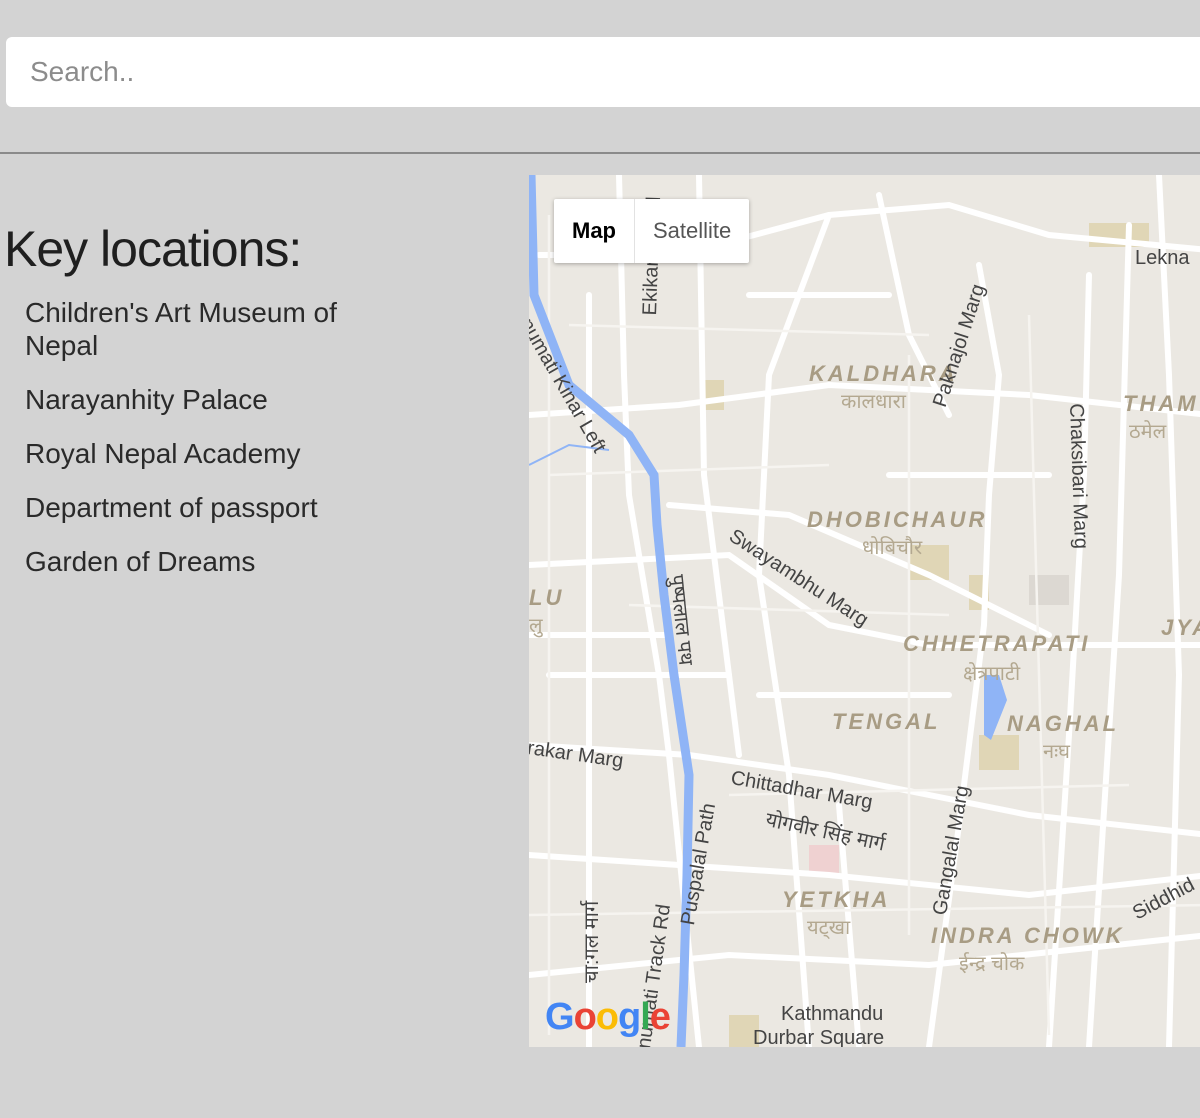  Describe the element at coordinates (892, 548) in the screenshot. I see `area-label-local: धोबिचौर` at that location.